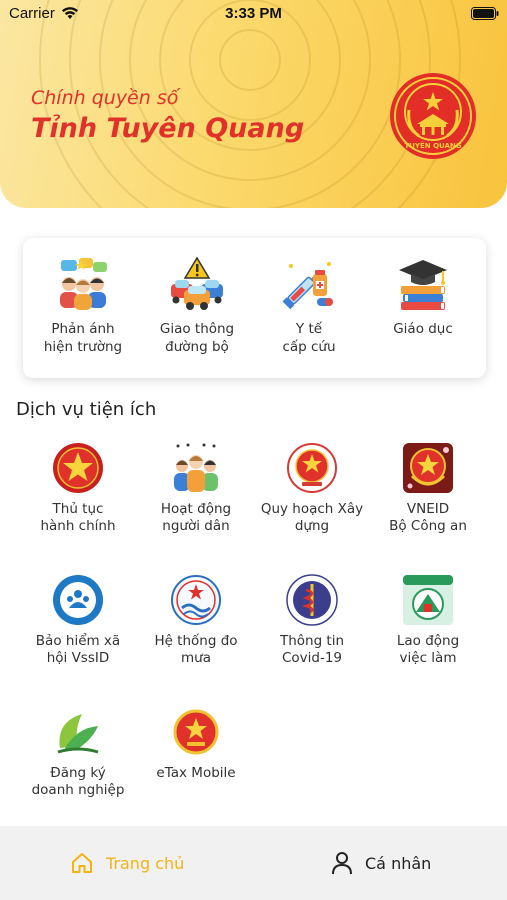 The height and width of the screenshot is (900, 507). I want to click on medical-syringe-icon, so click(307, 286).